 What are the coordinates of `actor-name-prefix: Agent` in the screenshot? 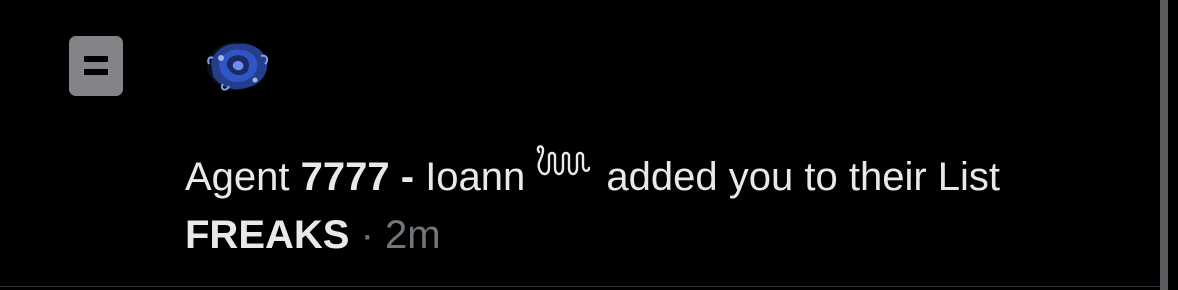 It's located at (243, 177).